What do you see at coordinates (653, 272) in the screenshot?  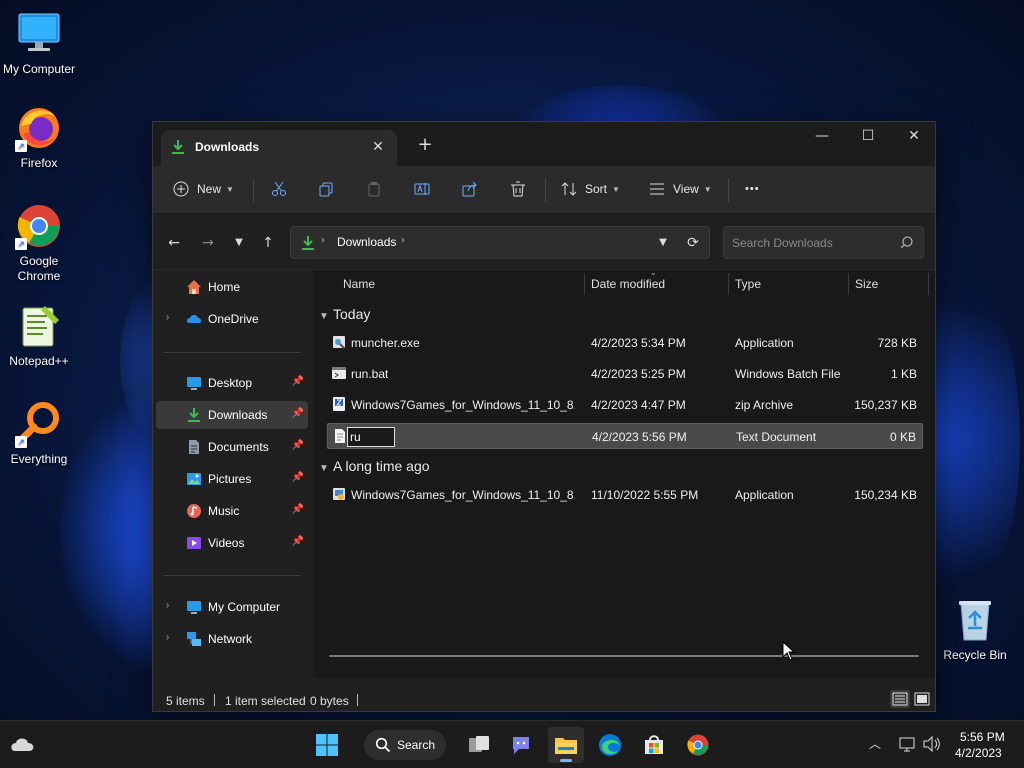 I see `sort-indicator-icon: ⌄` at bounding box center [653, 272].